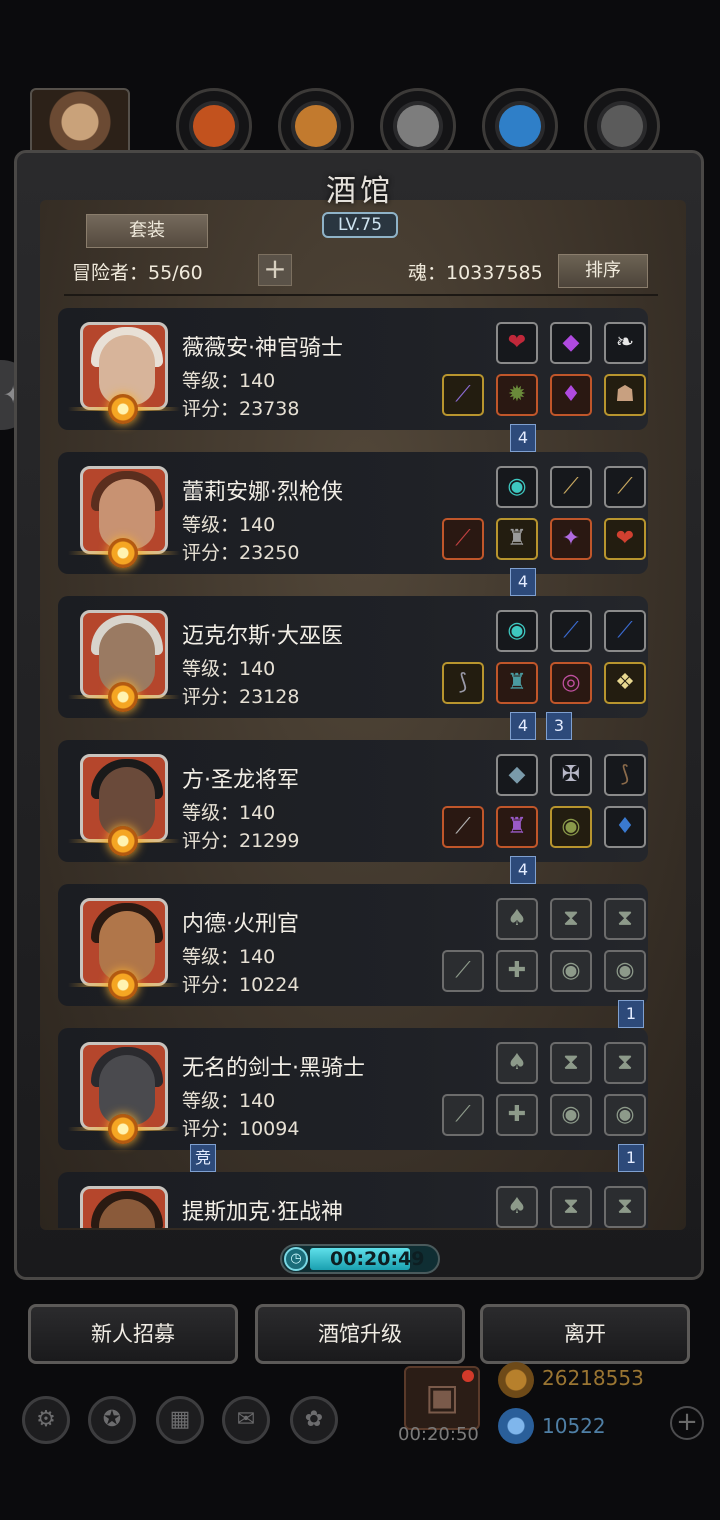  Describe the element at coordinates (418, 126) in the screenshot. I see `grey-tiles-orb-icon` at that location.